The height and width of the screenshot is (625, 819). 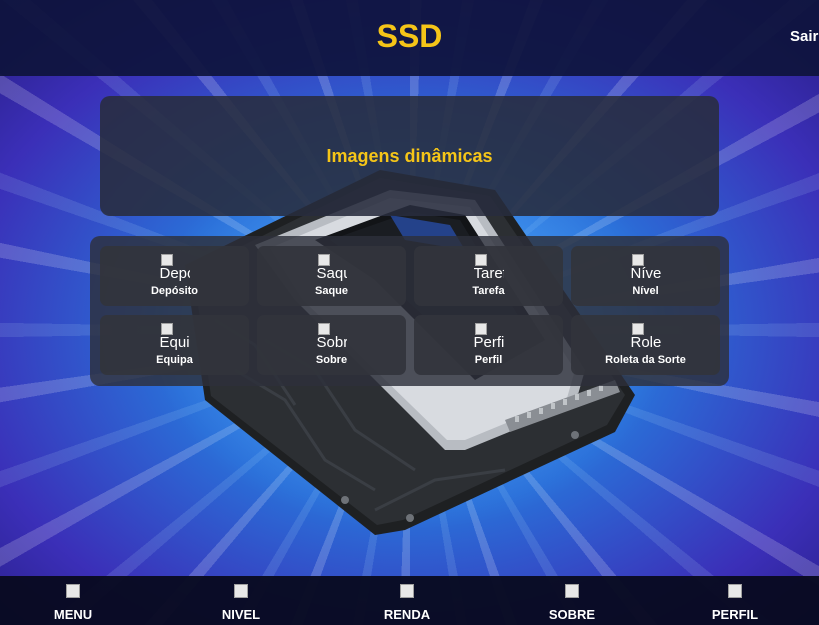 What do you see at coordinates (73, 603) in the screenshot?
I see `nav-item-menu: MENU` at bounding box center [73, 603].